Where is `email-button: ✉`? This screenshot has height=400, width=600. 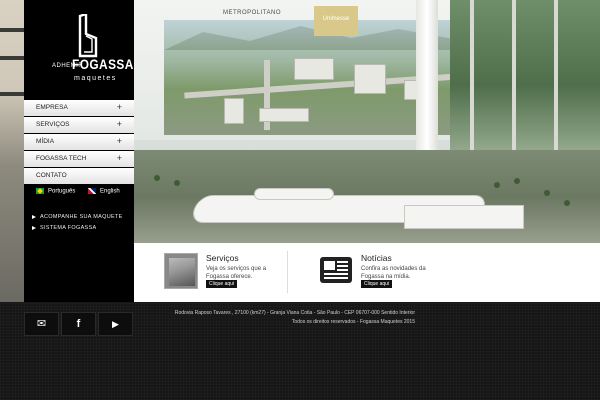
email-button: ✉ is located at coordinates (41, 324).